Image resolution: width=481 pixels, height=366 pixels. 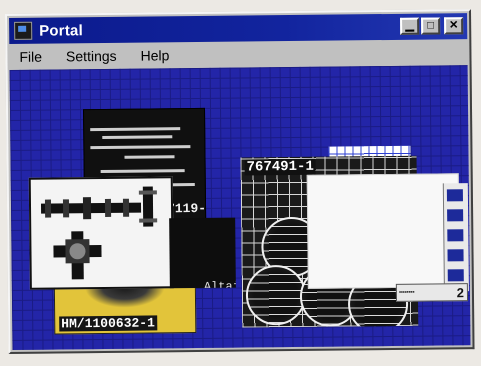 What do you see at coordinates (108, 323) in the screenshot?
I see `panel-label-hm: HM/1100632-1` at bounding box center [108, 323].